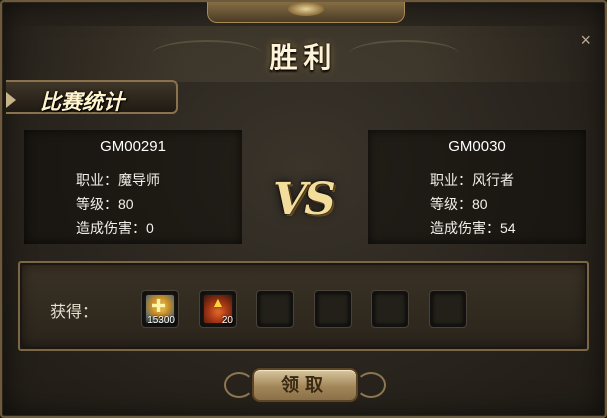  Describe the element at coordinates (303, 57) in the screenshot. I see `dialog-title: 胜利` at that location.